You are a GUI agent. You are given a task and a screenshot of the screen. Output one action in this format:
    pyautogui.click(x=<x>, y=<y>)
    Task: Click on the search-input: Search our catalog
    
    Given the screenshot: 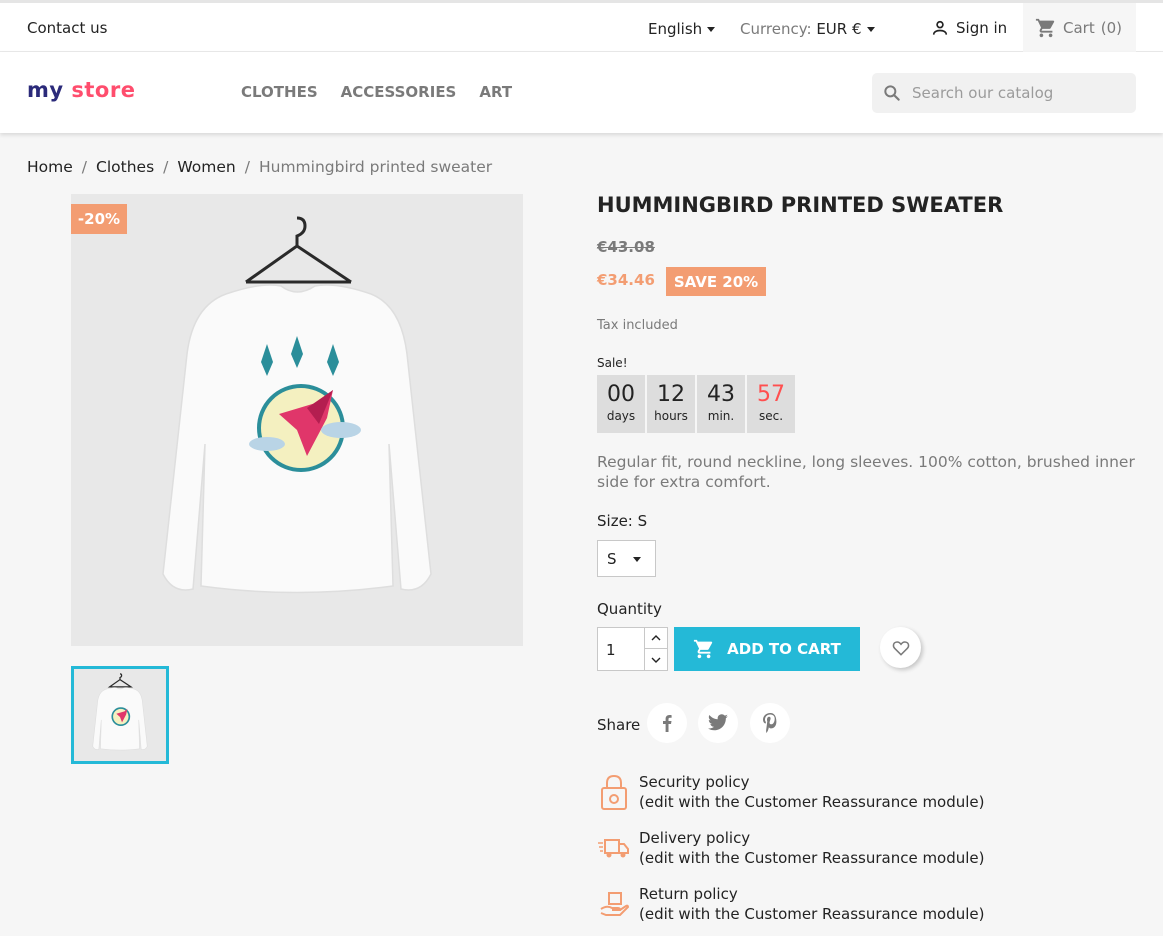 What is the action you would take?
    pyautogui.click(x=982, y=93)
    